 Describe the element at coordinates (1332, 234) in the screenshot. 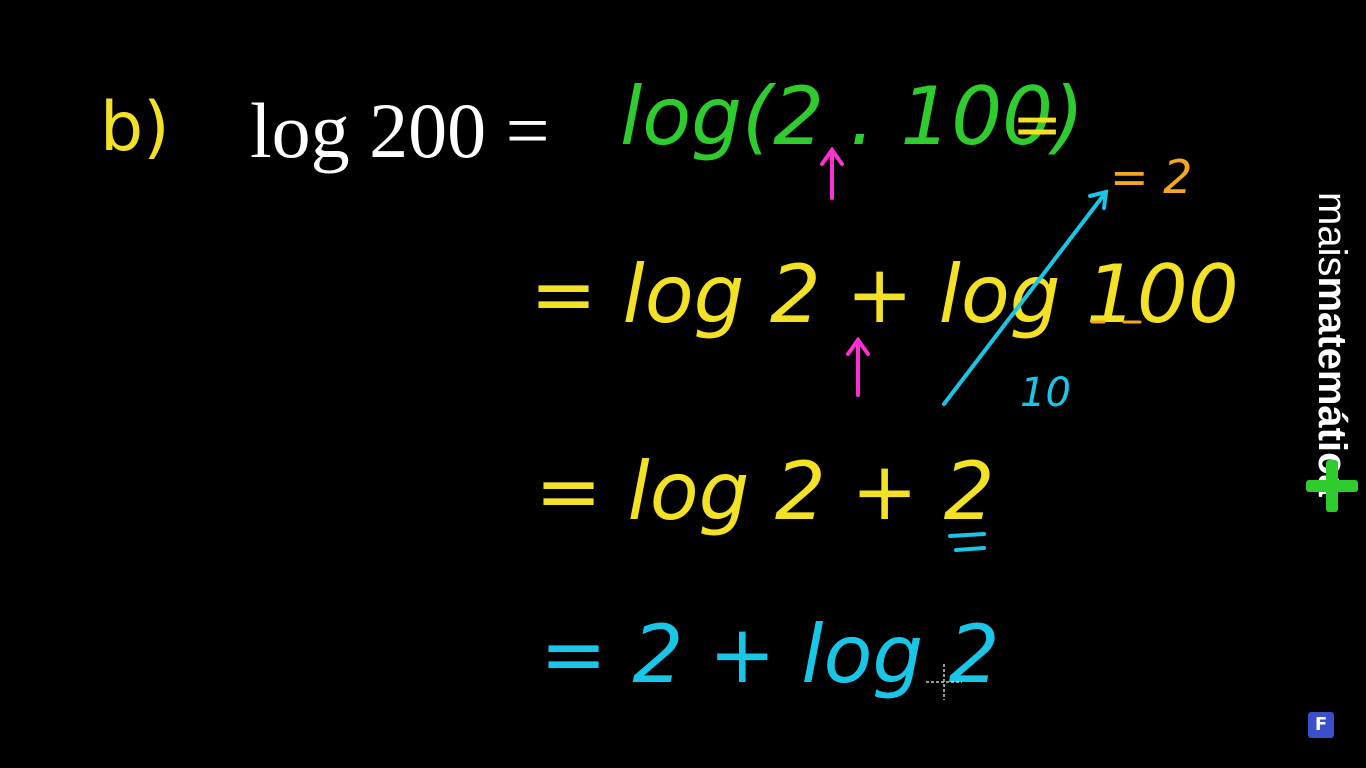

I see `logo-text-light: mais` at that location.